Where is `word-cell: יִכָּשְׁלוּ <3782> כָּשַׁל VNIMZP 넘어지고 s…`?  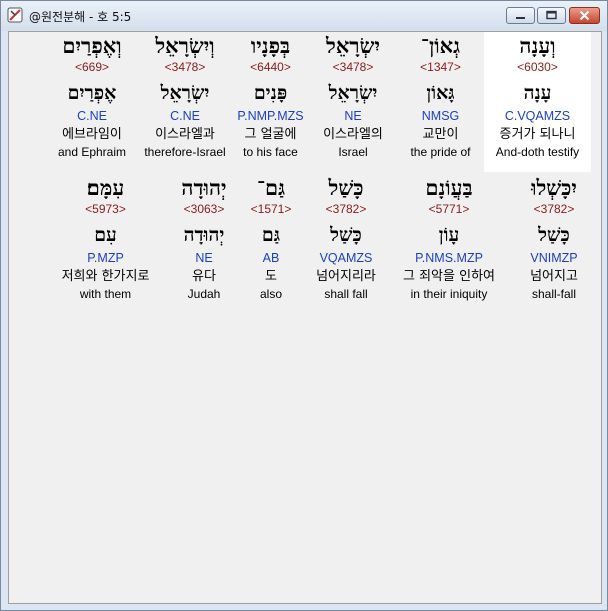 word-cell: יִכָּשְׁלוּ <3782> כָּשַׁל VNIMZP 넘어지고 s… is located at coordinates (554, 244).